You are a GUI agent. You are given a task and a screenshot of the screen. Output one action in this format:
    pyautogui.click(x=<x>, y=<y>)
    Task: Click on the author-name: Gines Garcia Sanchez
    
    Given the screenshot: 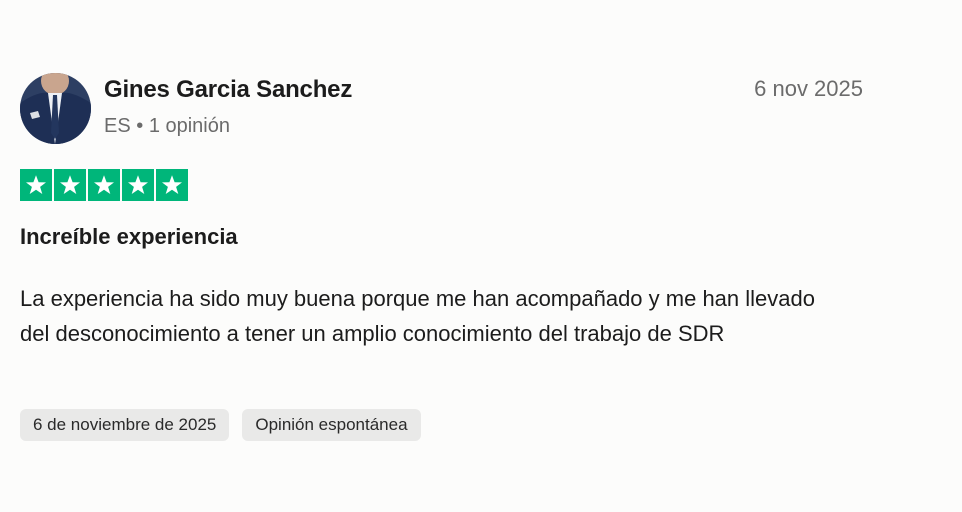 What is the action you would take?
    pyautogui.click(x=228, y=90)
    